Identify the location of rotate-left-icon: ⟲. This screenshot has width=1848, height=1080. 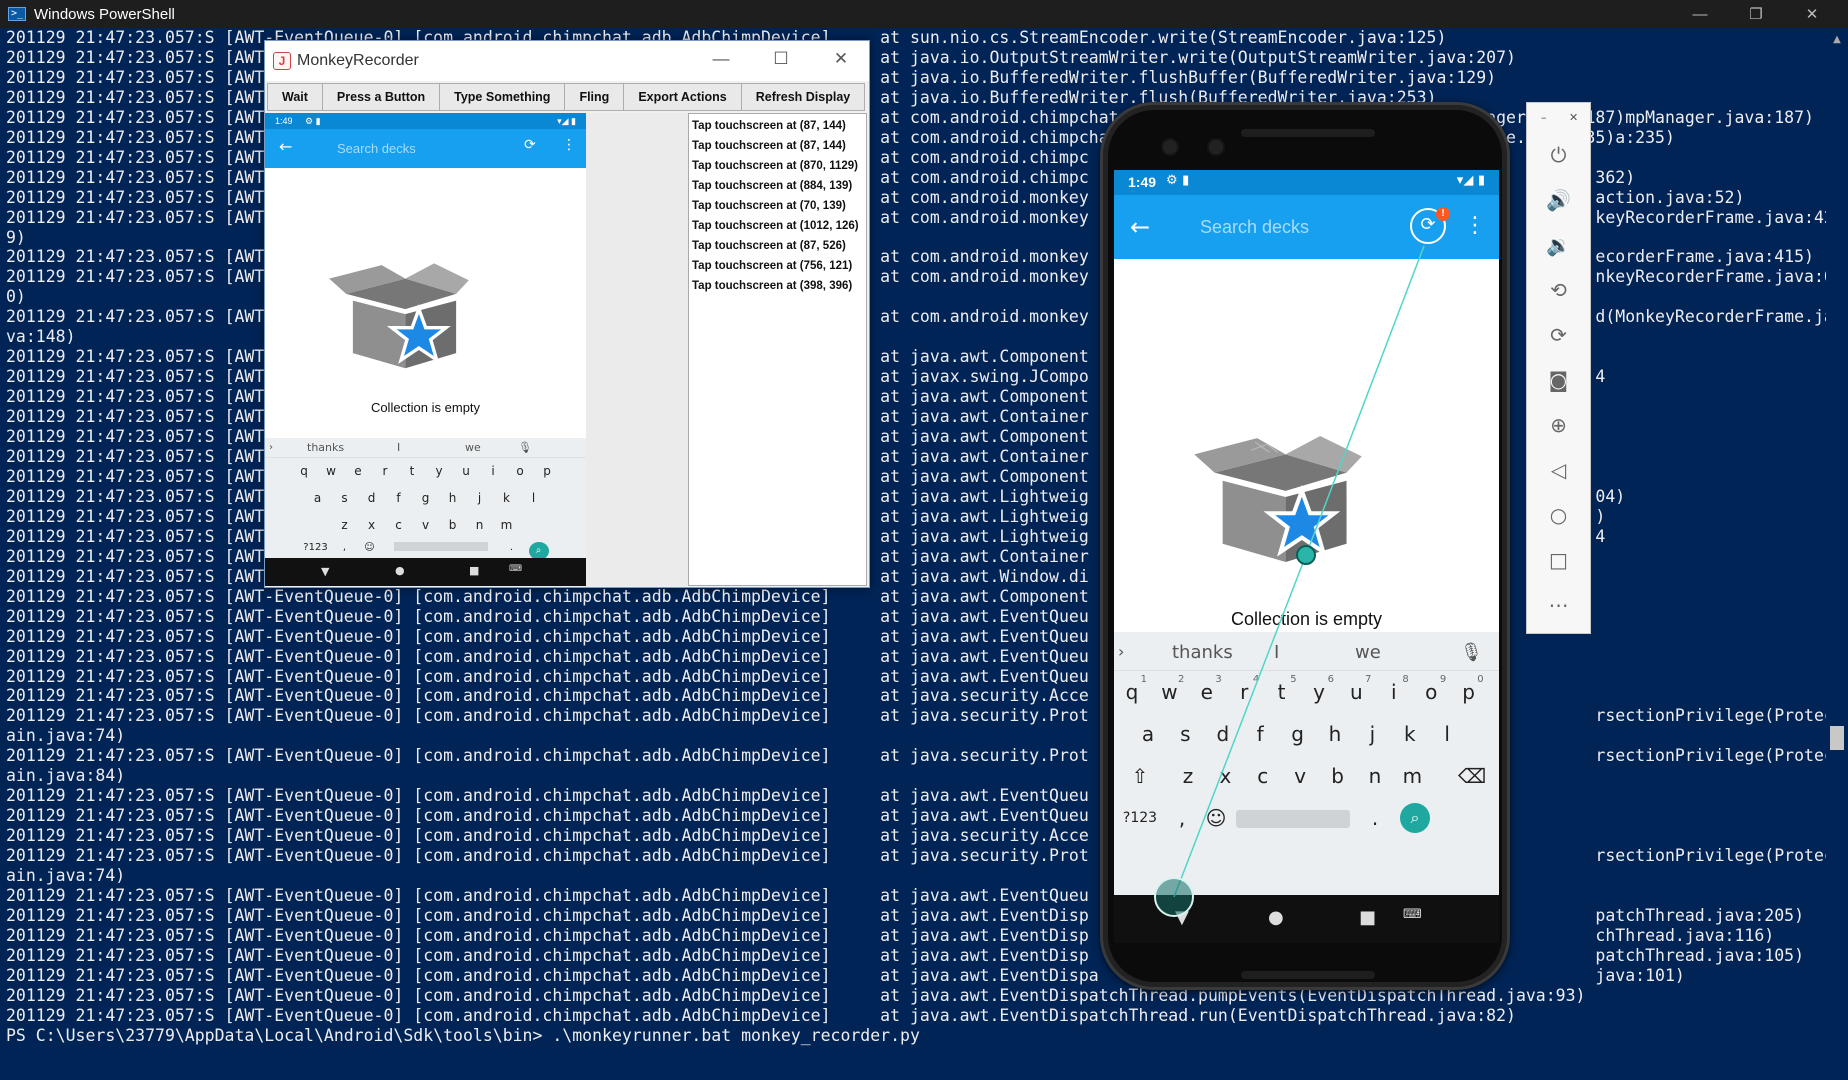
(1558, 290).